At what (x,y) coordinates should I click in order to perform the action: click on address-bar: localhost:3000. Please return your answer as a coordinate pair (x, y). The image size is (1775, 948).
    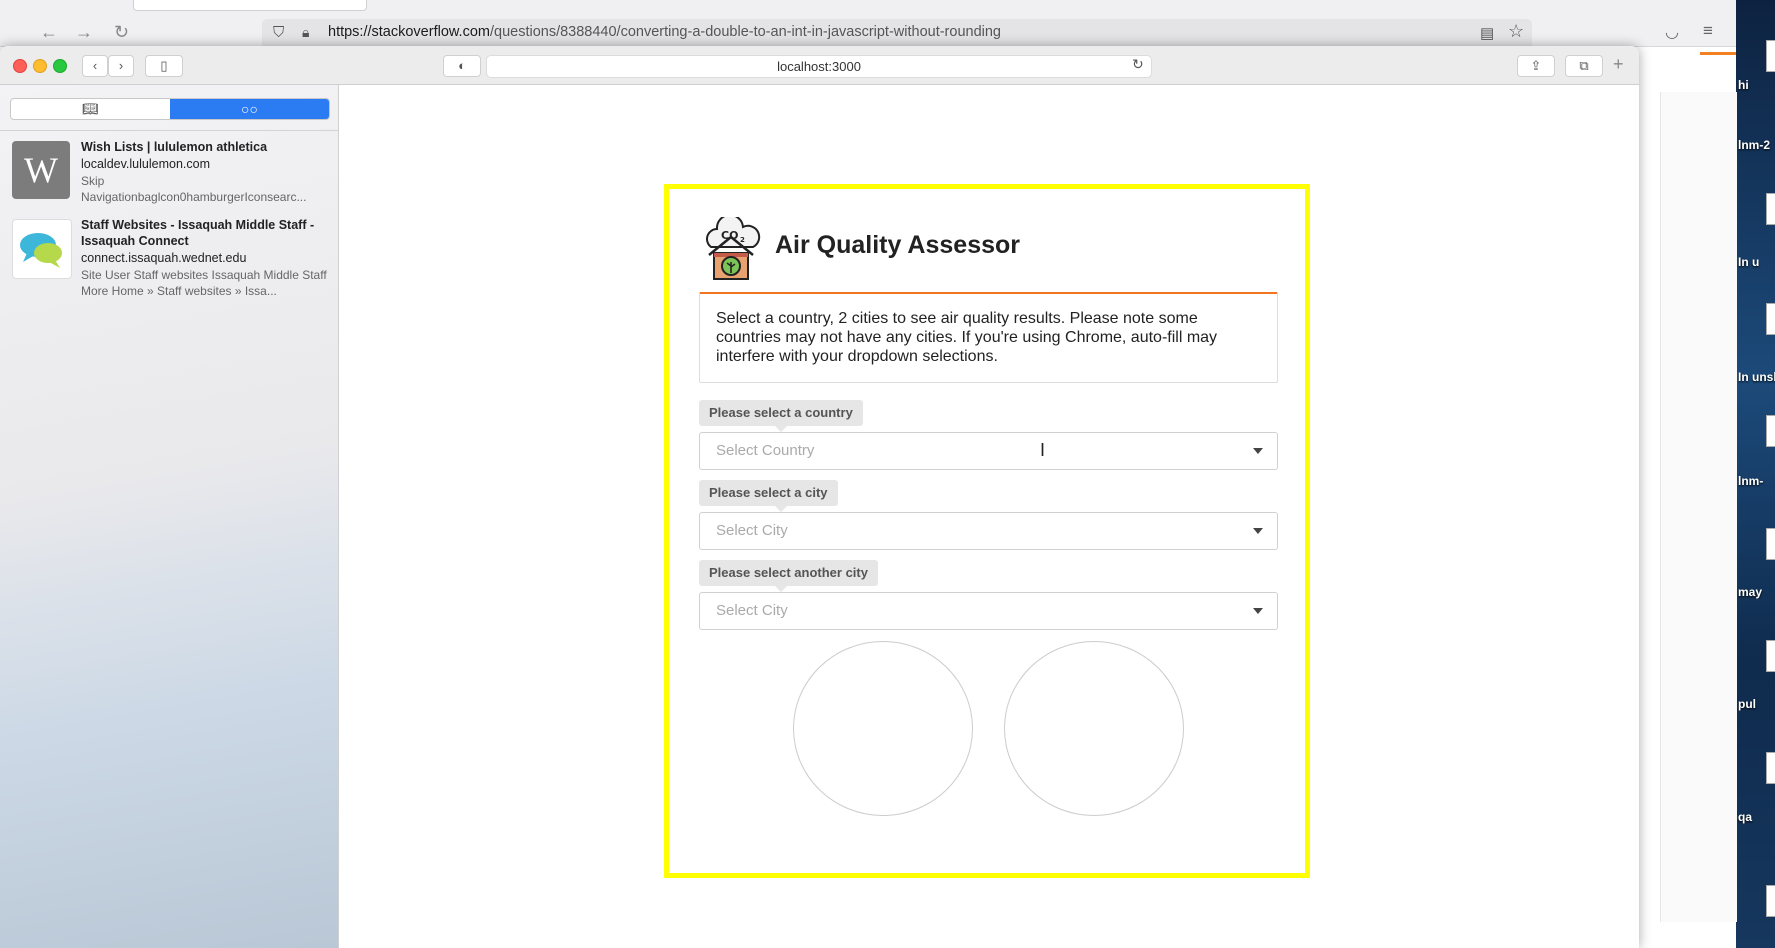
    Looking at the image, I should click on (819, 66).